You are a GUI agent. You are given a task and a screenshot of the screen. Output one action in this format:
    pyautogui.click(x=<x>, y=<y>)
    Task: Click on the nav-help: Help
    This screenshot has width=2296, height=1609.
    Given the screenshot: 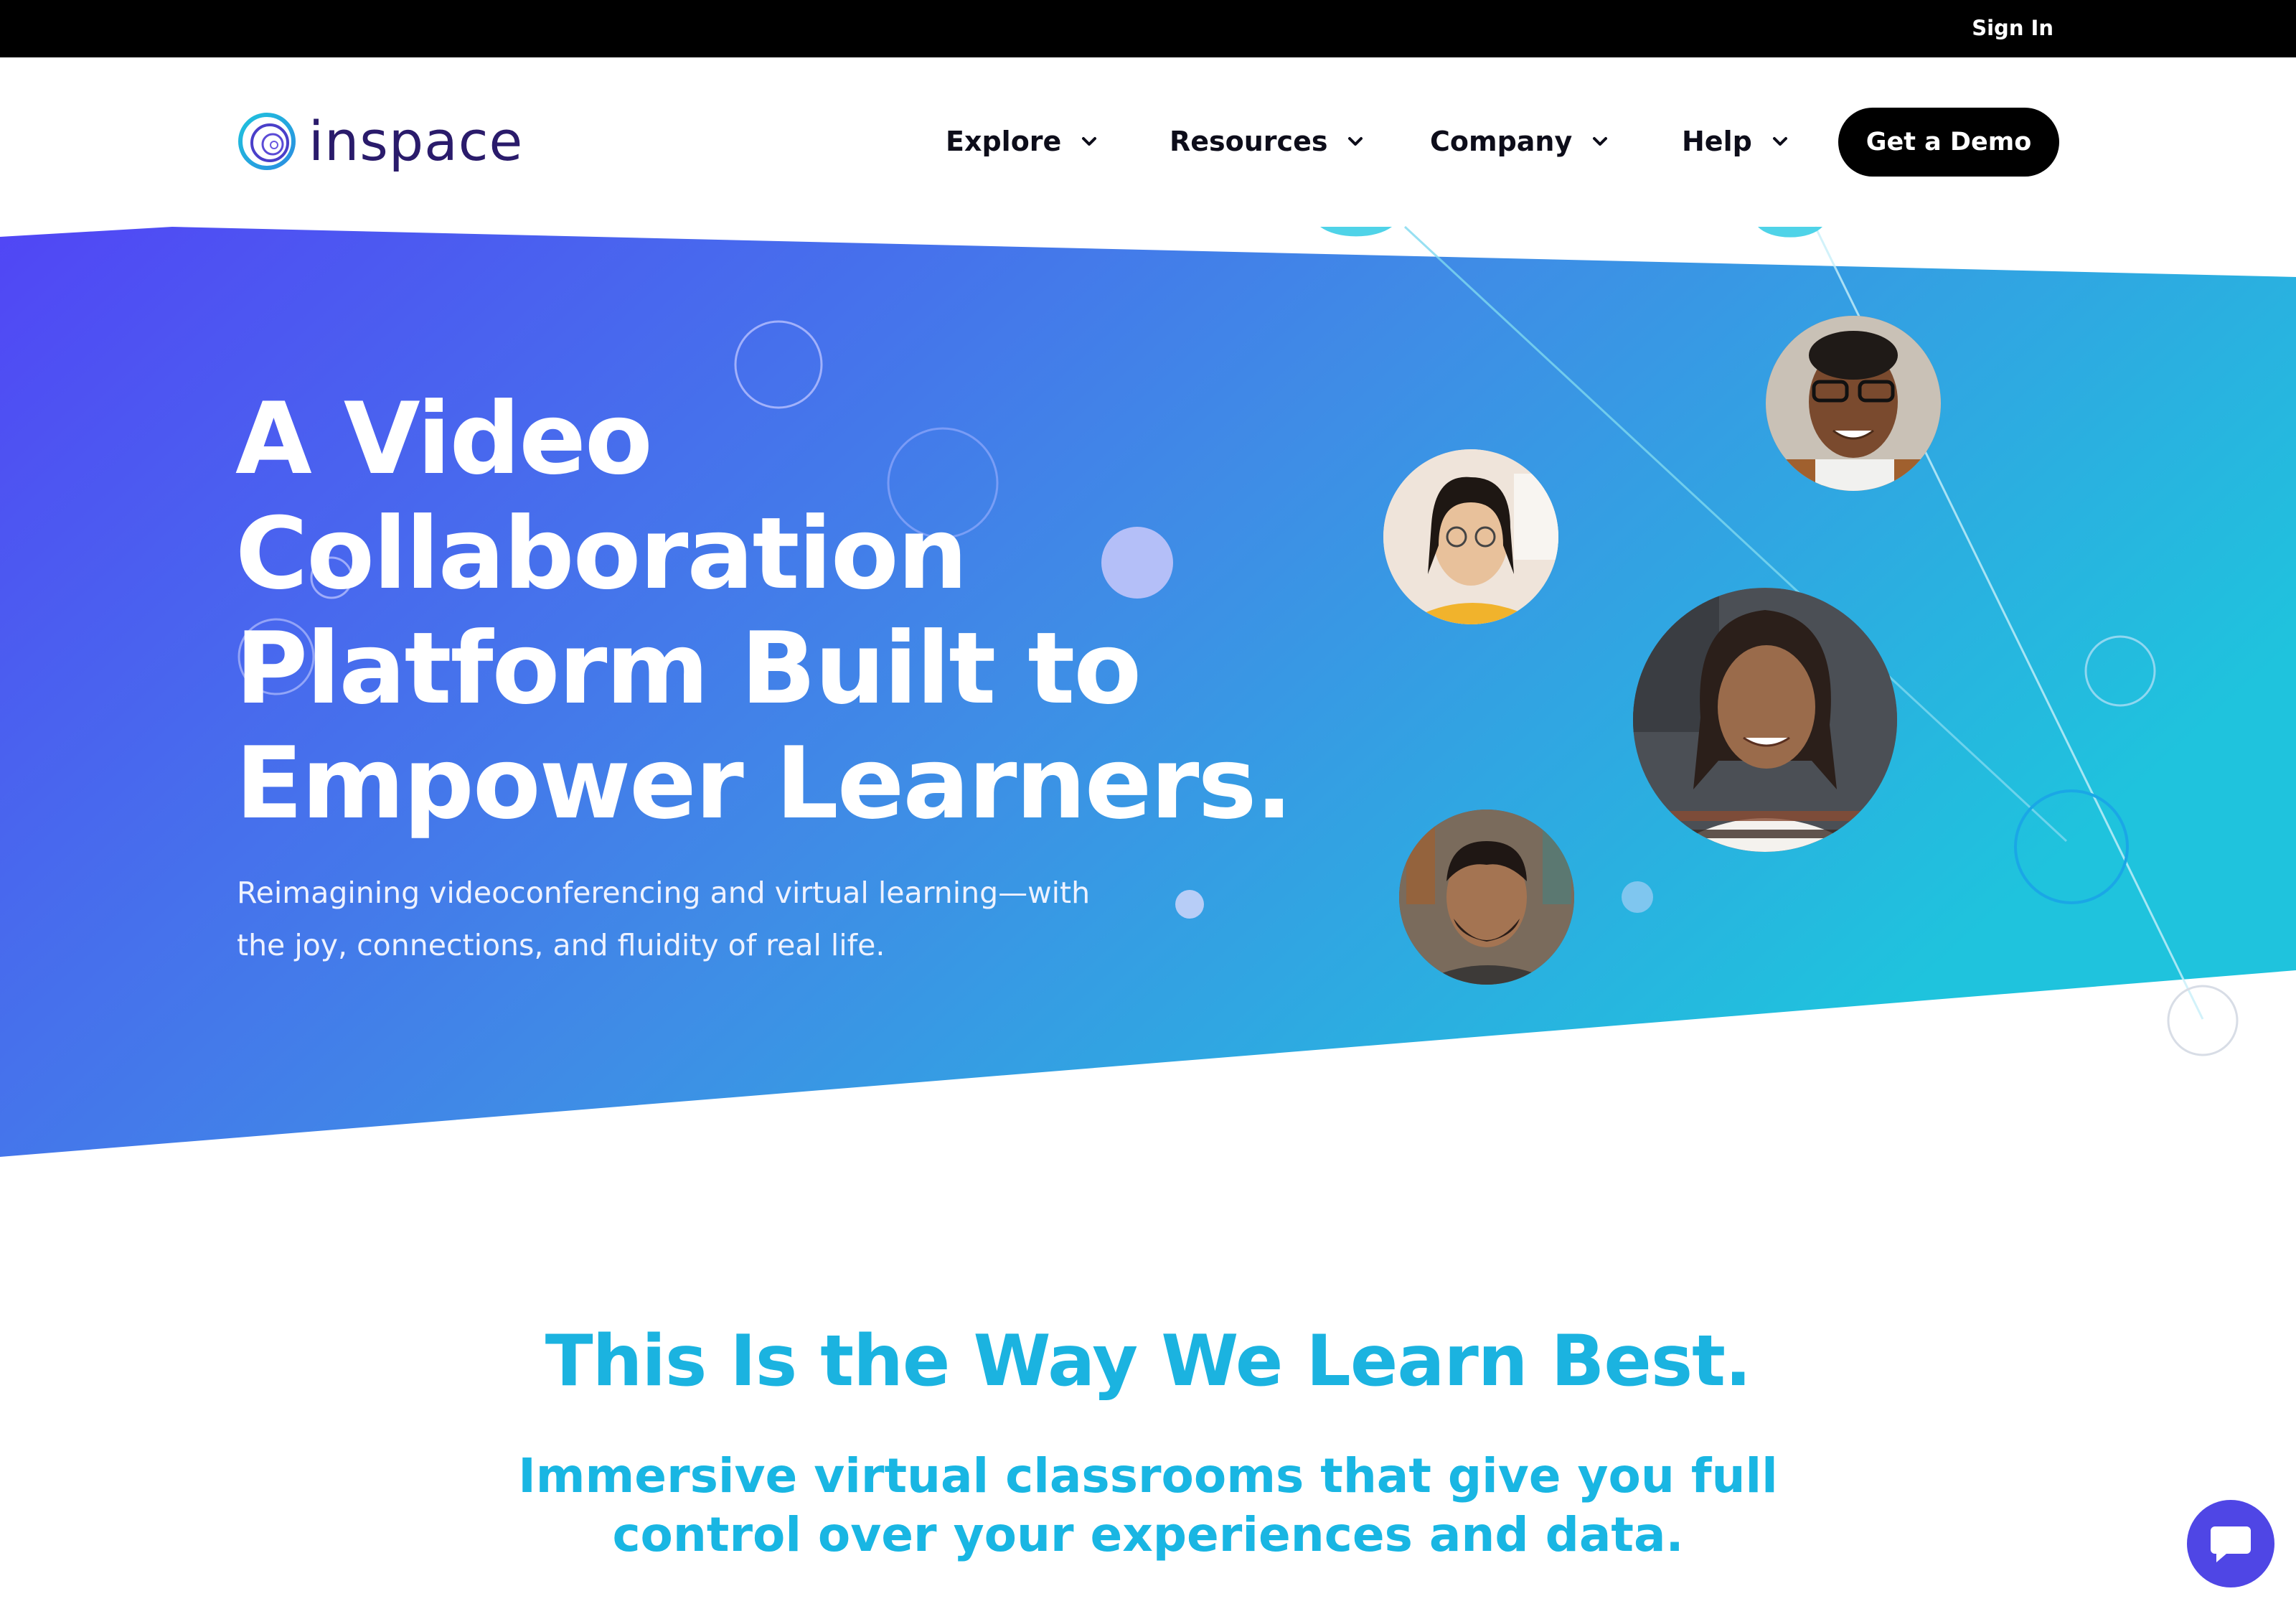 What is the action you would take?
    pyautogui.click(x=1736, y=141)
    